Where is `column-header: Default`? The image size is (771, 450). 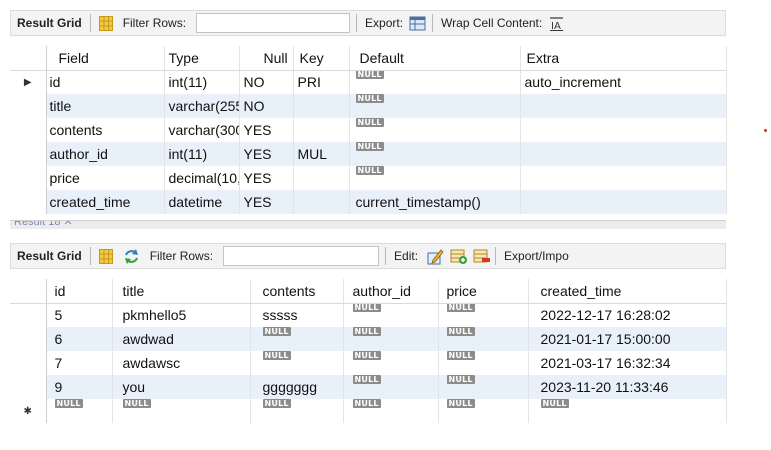 column-header: Default is located at coordinates (435, 58).